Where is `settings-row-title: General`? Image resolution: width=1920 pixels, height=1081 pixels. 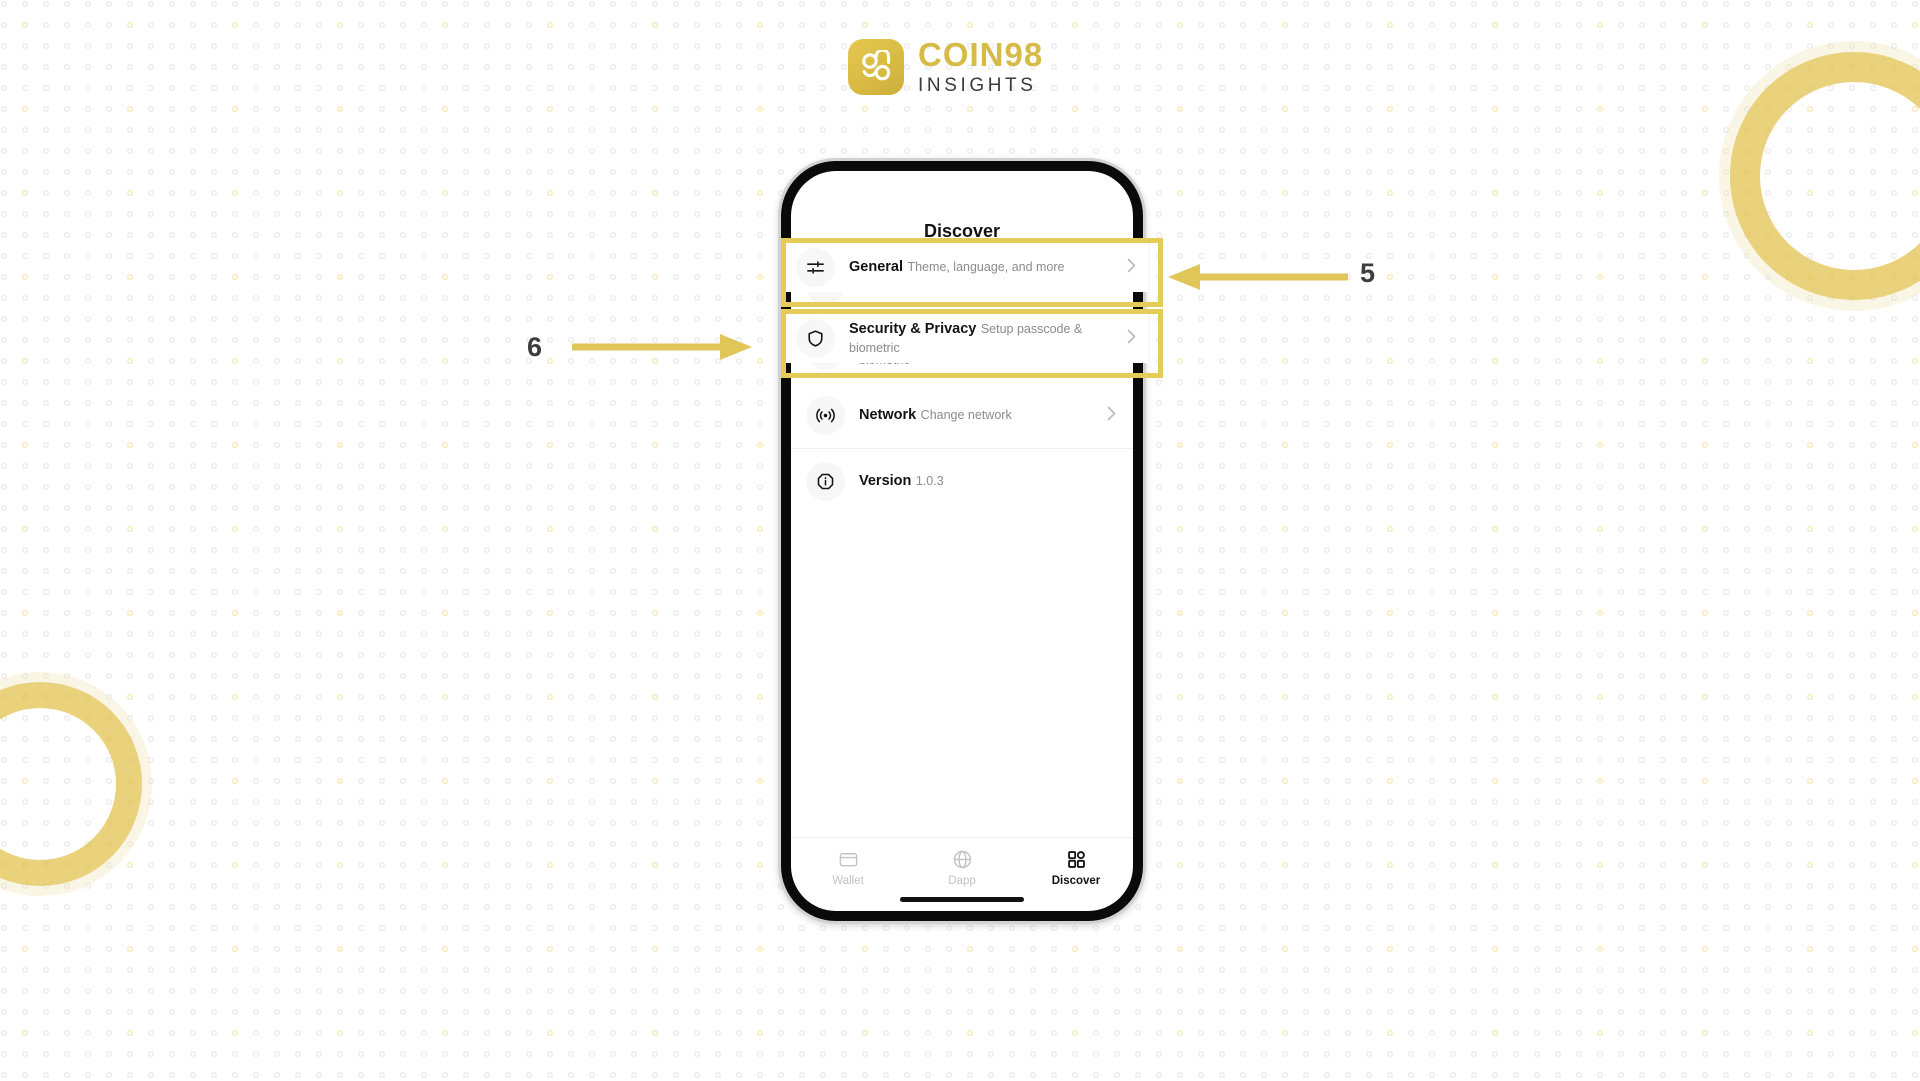
settings-row-title: General is located at coordinates (876, 267).